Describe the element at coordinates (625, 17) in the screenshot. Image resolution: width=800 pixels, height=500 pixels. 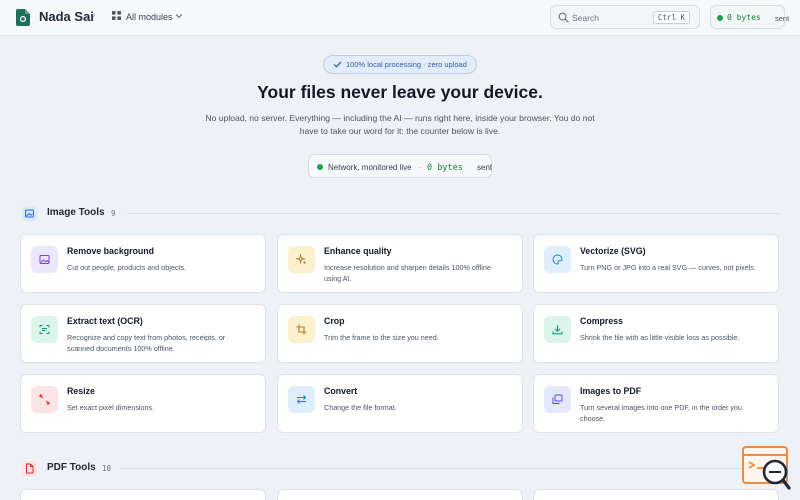
I see `search-input: Search Ctrl K` at that location.